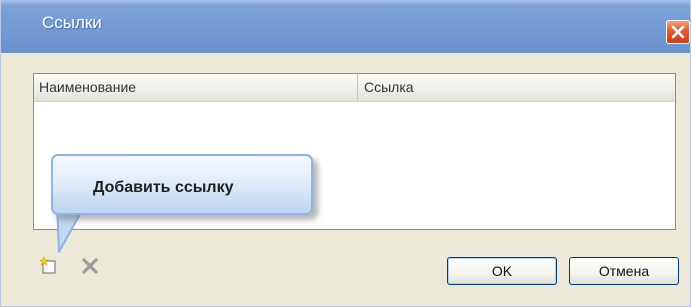 Image resolution: width=691 pixels, height=307 pixels. What do you see at coordinates (624, 271) in the screenshot?
I see `cancel-button: Отмена` at bounding box center [624, 271].